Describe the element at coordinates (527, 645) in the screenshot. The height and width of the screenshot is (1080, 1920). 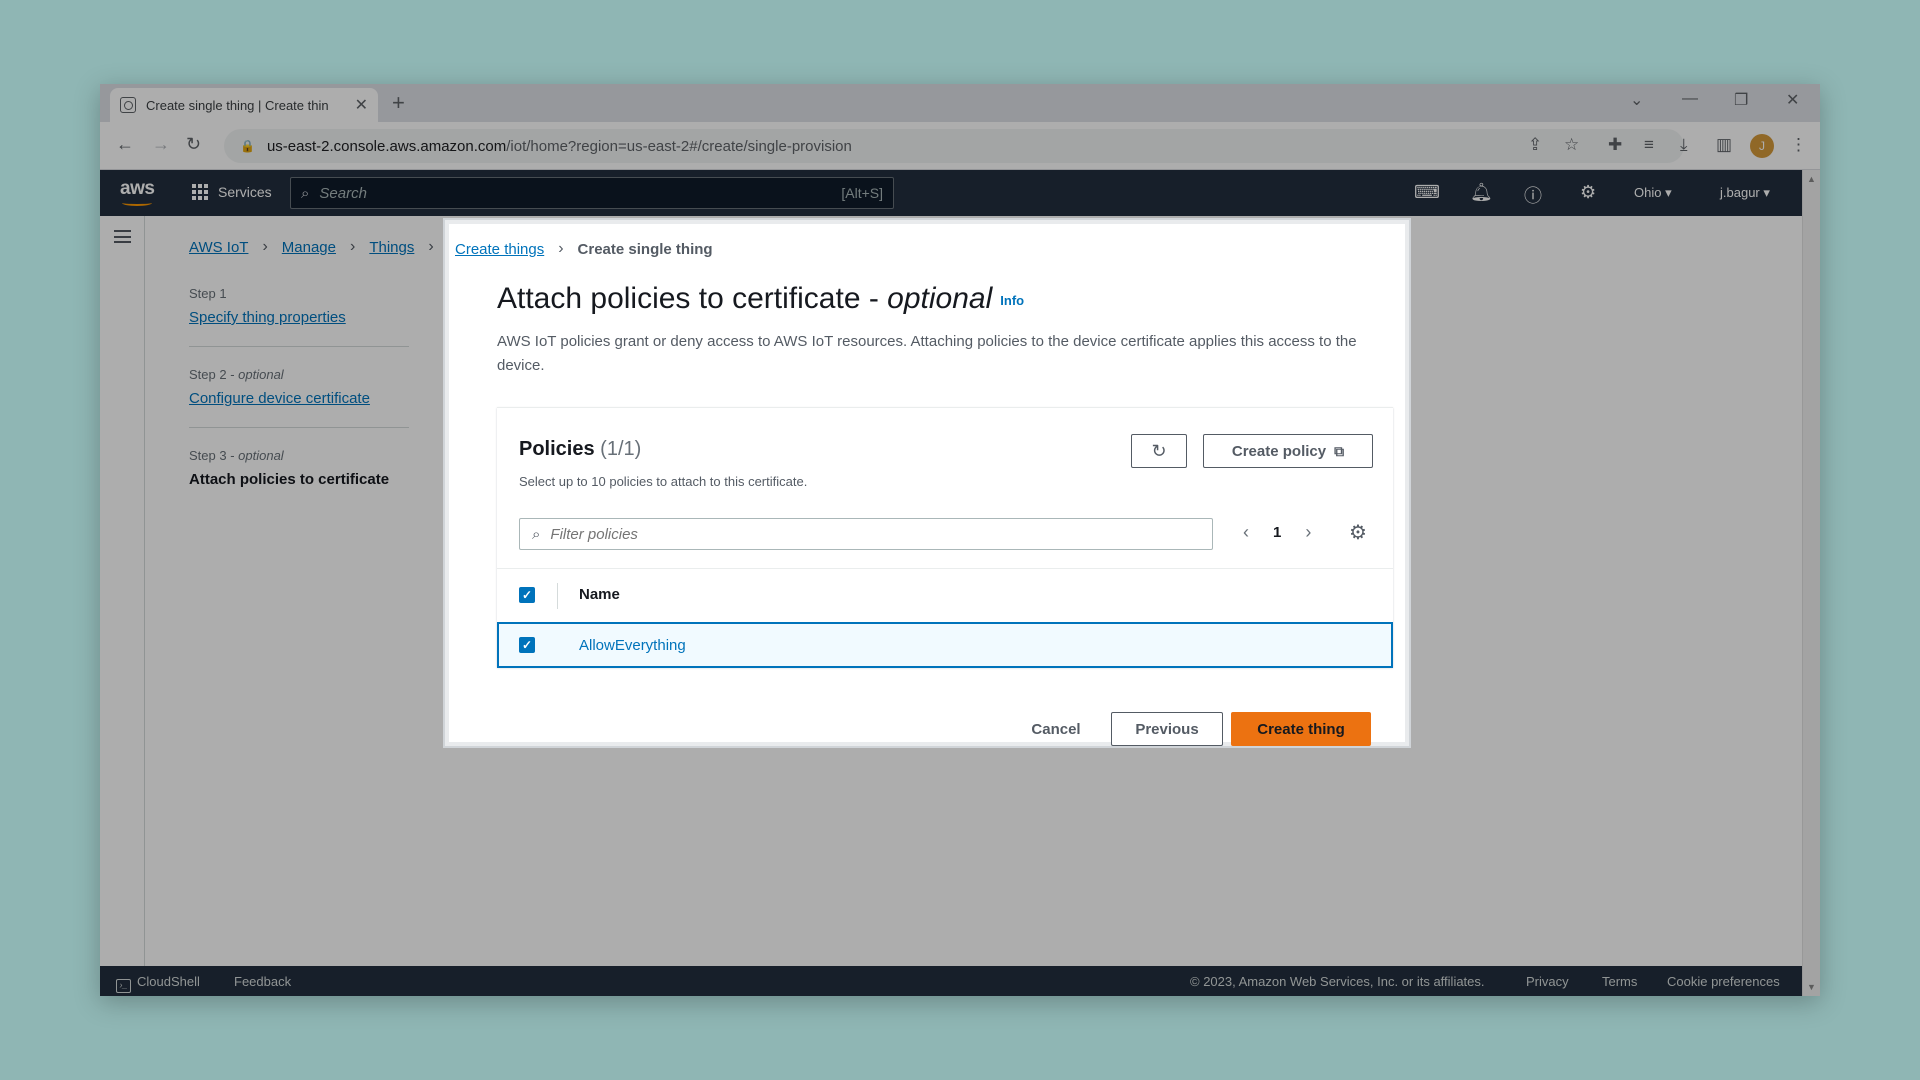
I see `row-checkbox: ✓` at that location.